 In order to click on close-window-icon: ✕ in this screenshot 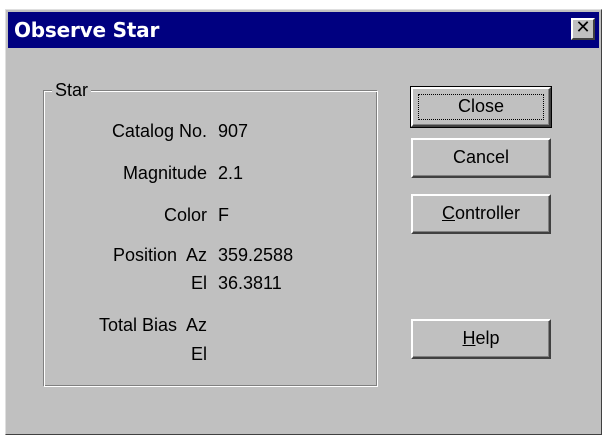, I will do `click(583, 29)`.